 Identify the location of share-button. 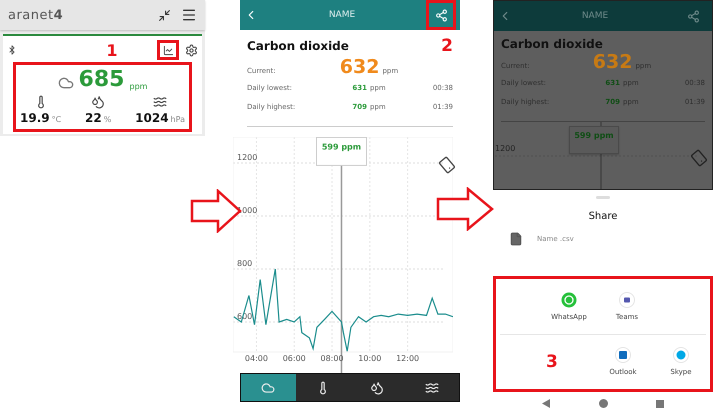
(441, 15).